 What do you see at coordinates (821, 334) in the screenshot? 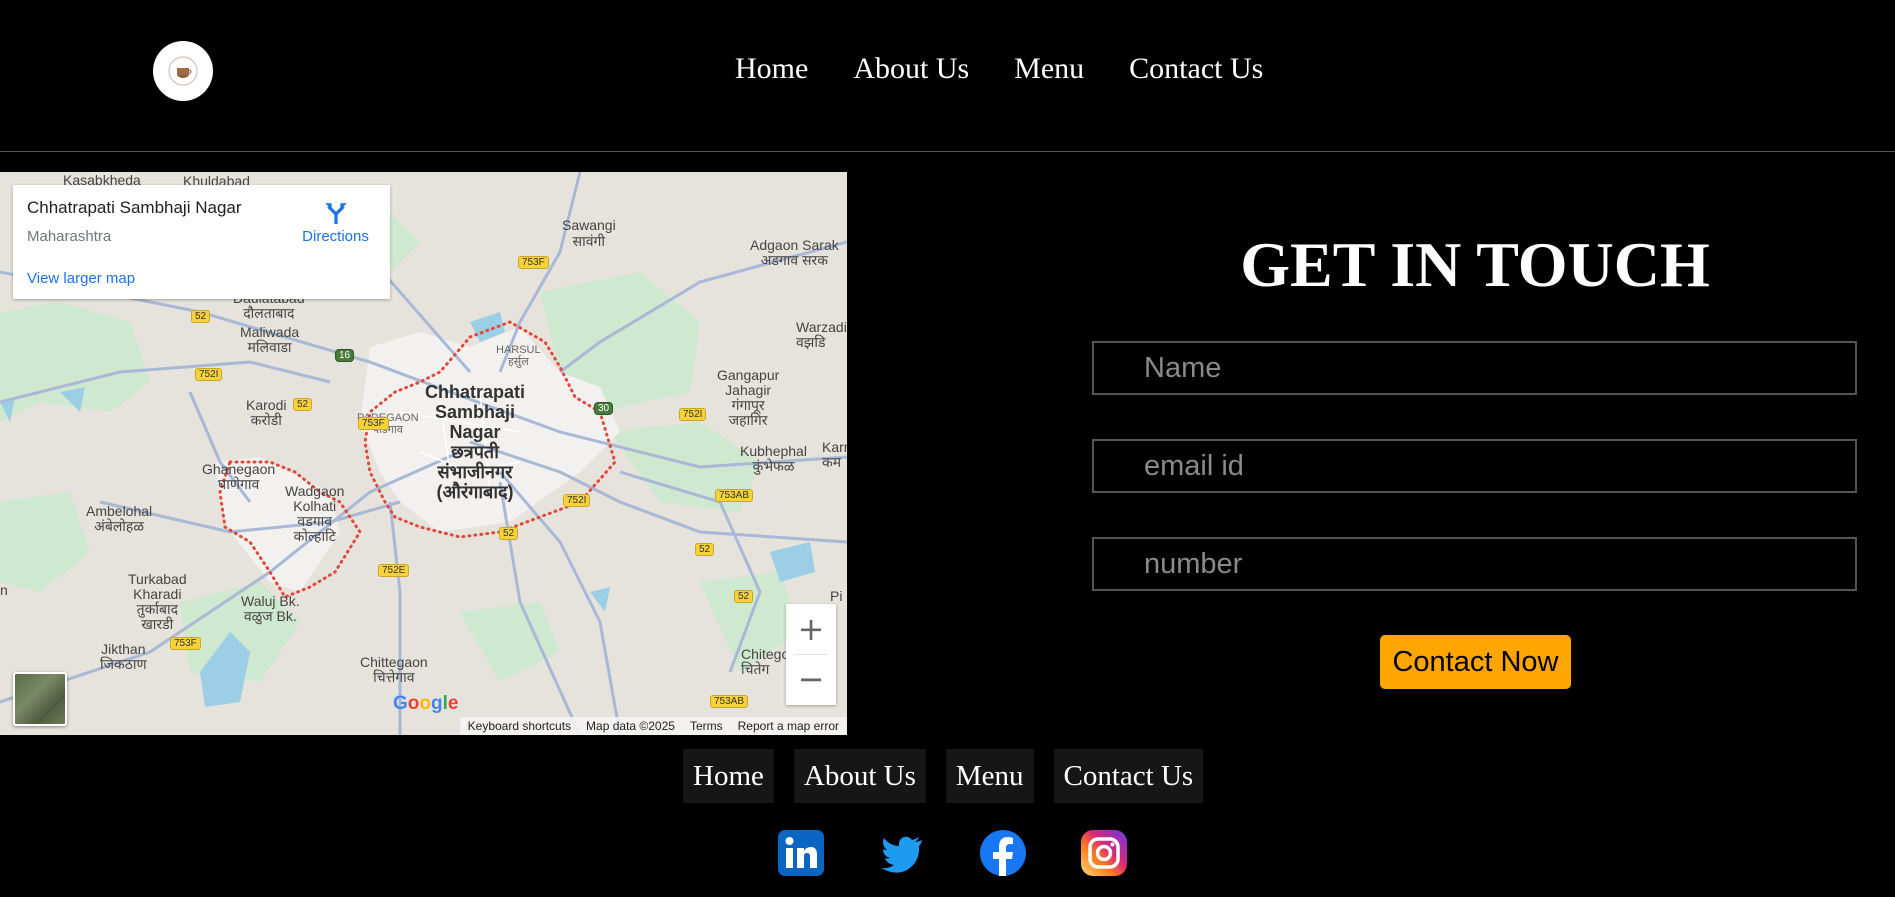
I see `map-label-warzadi: Warzadi वझडि` at bounding box center [821, 334].